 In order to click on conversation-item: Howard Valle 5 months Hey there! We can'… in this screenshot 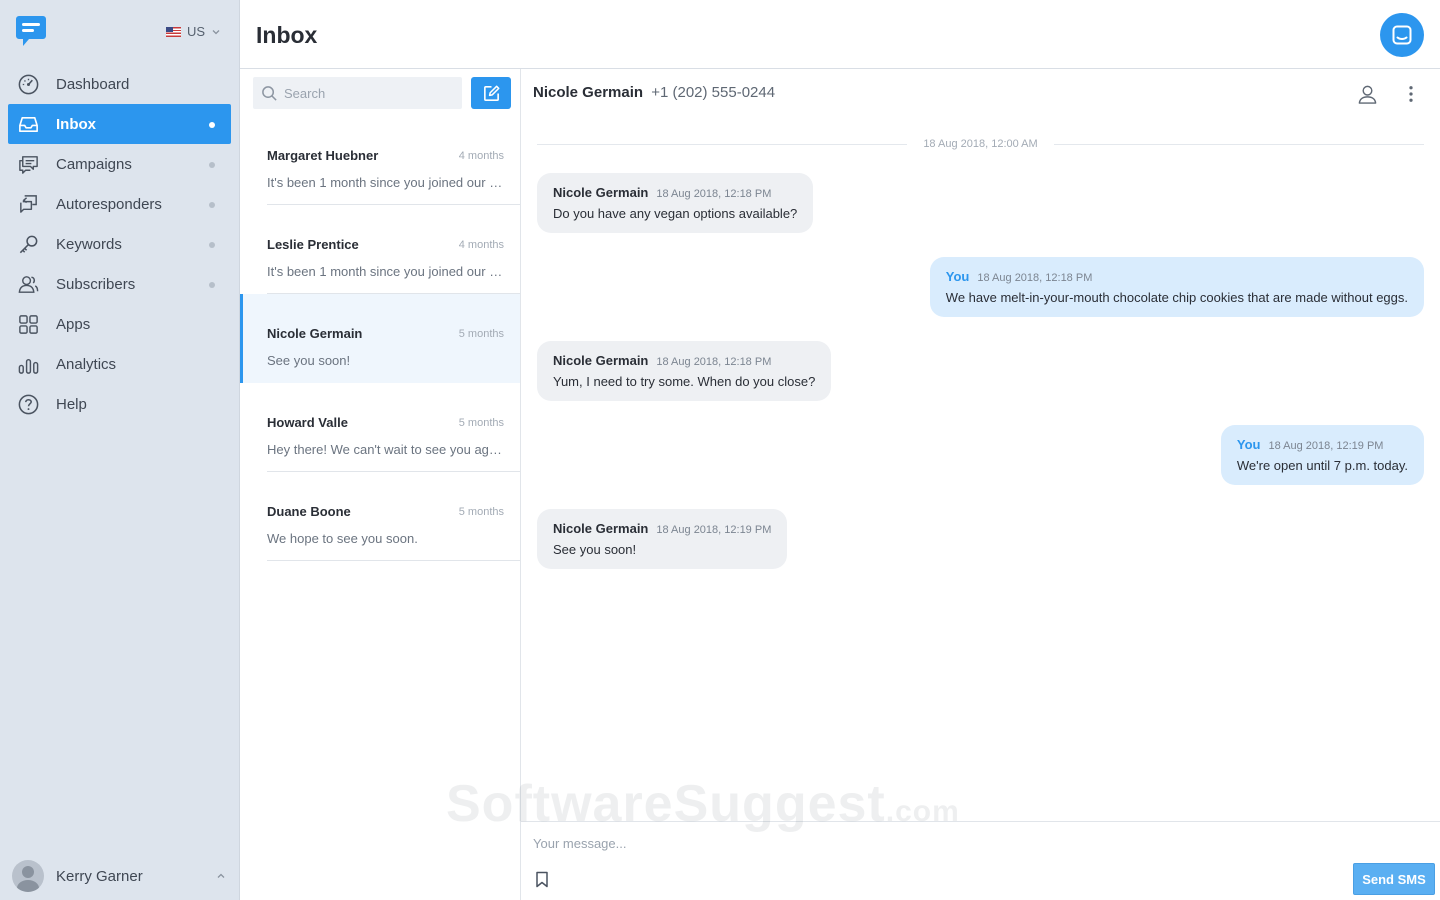, I will do `click(380, 427)`.